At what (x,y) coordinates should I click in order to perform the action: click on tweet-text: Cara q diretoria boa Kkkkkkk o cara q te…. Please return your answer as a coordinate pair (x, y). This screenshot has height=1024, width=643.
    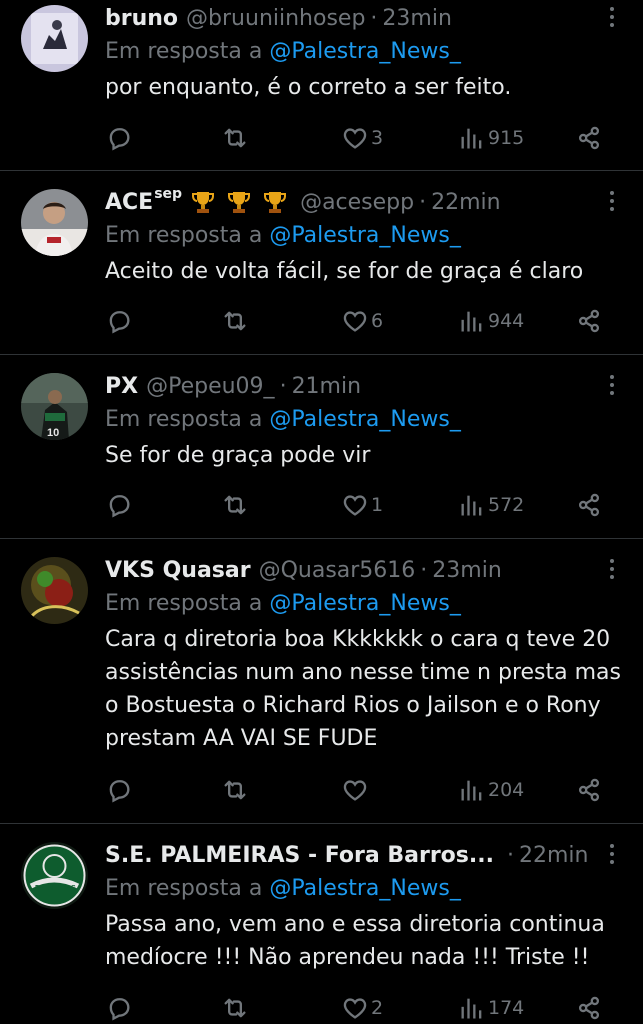
    Looking at the image, I should click on (363, 689).